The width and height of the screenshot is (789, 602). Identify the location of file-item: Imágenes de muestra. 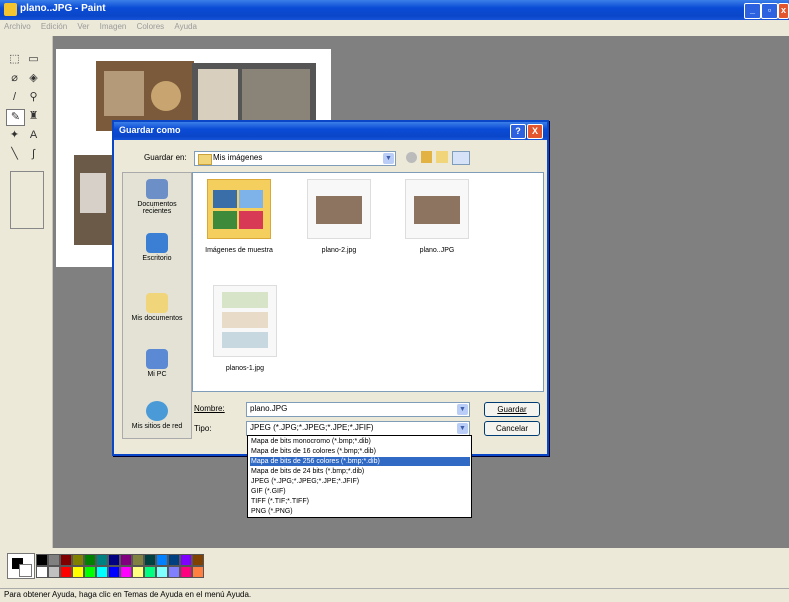
(239, 216).